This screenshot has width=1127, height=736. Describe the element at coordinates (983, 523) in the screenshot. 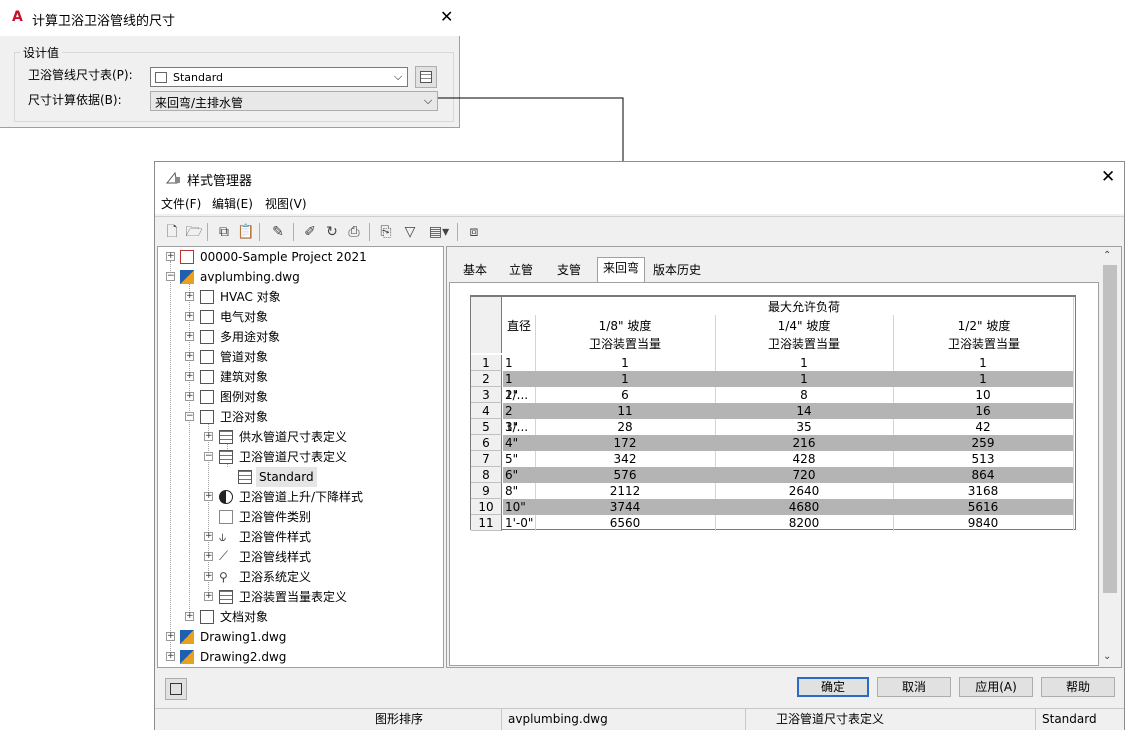

I see `load-value-cell: 9840` at that location.